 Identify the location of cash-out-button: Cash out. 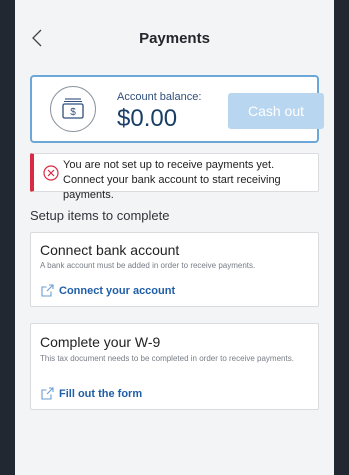
(276, 111).